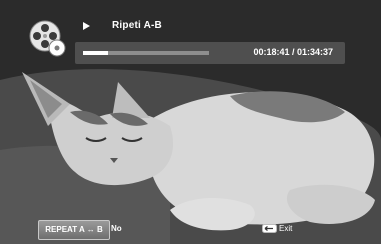 Image resolution: width=381 pixels, height=244 pixels. Describe the element at coordinates (137, 25) in the screenshot. I see `repeat-mode-title: Ripeti A-B` at that location.